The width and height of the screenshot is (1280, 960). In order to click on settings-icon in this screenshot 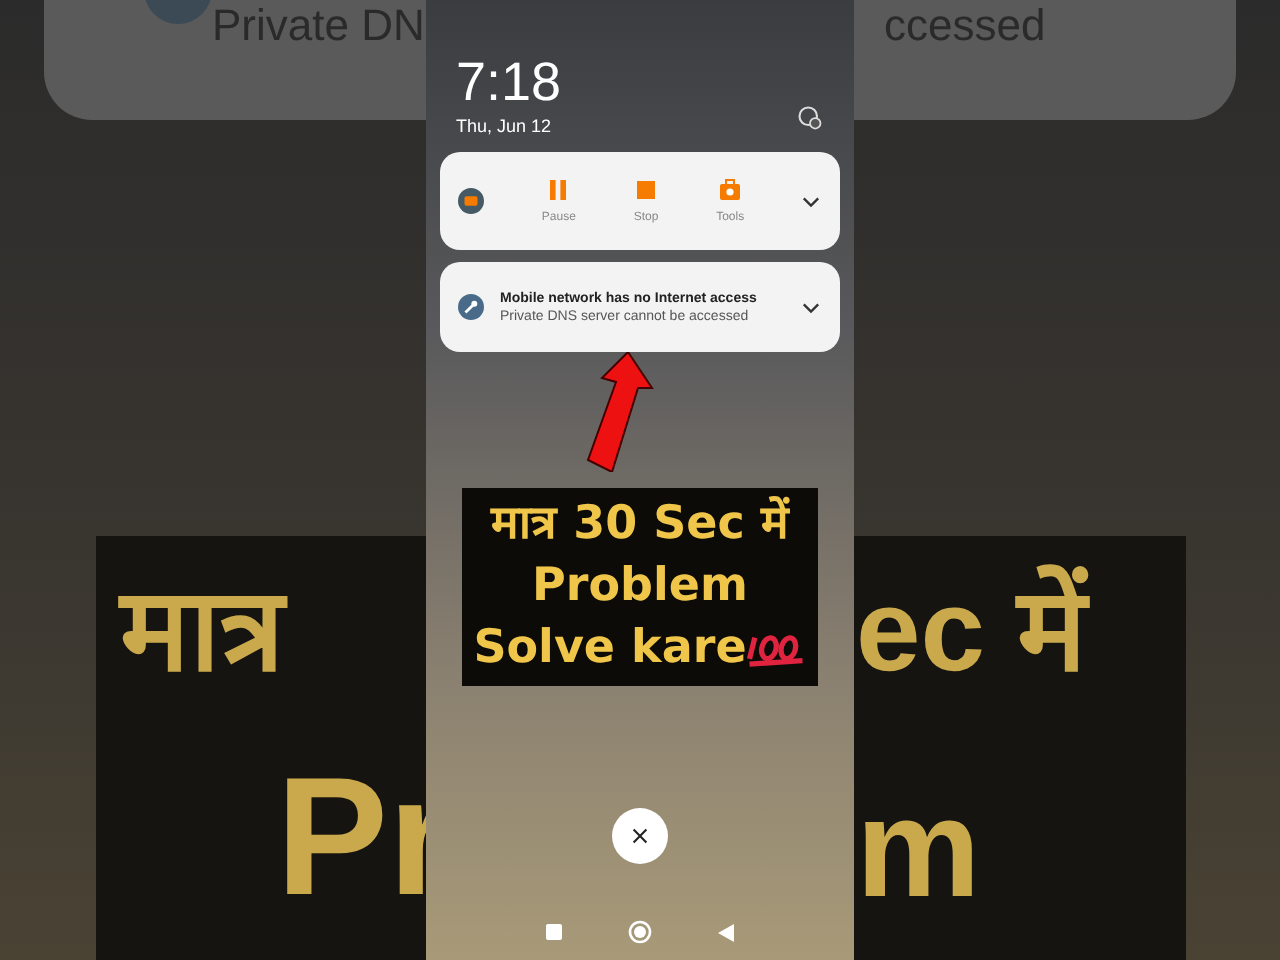, I will do `click(810, 118)`.